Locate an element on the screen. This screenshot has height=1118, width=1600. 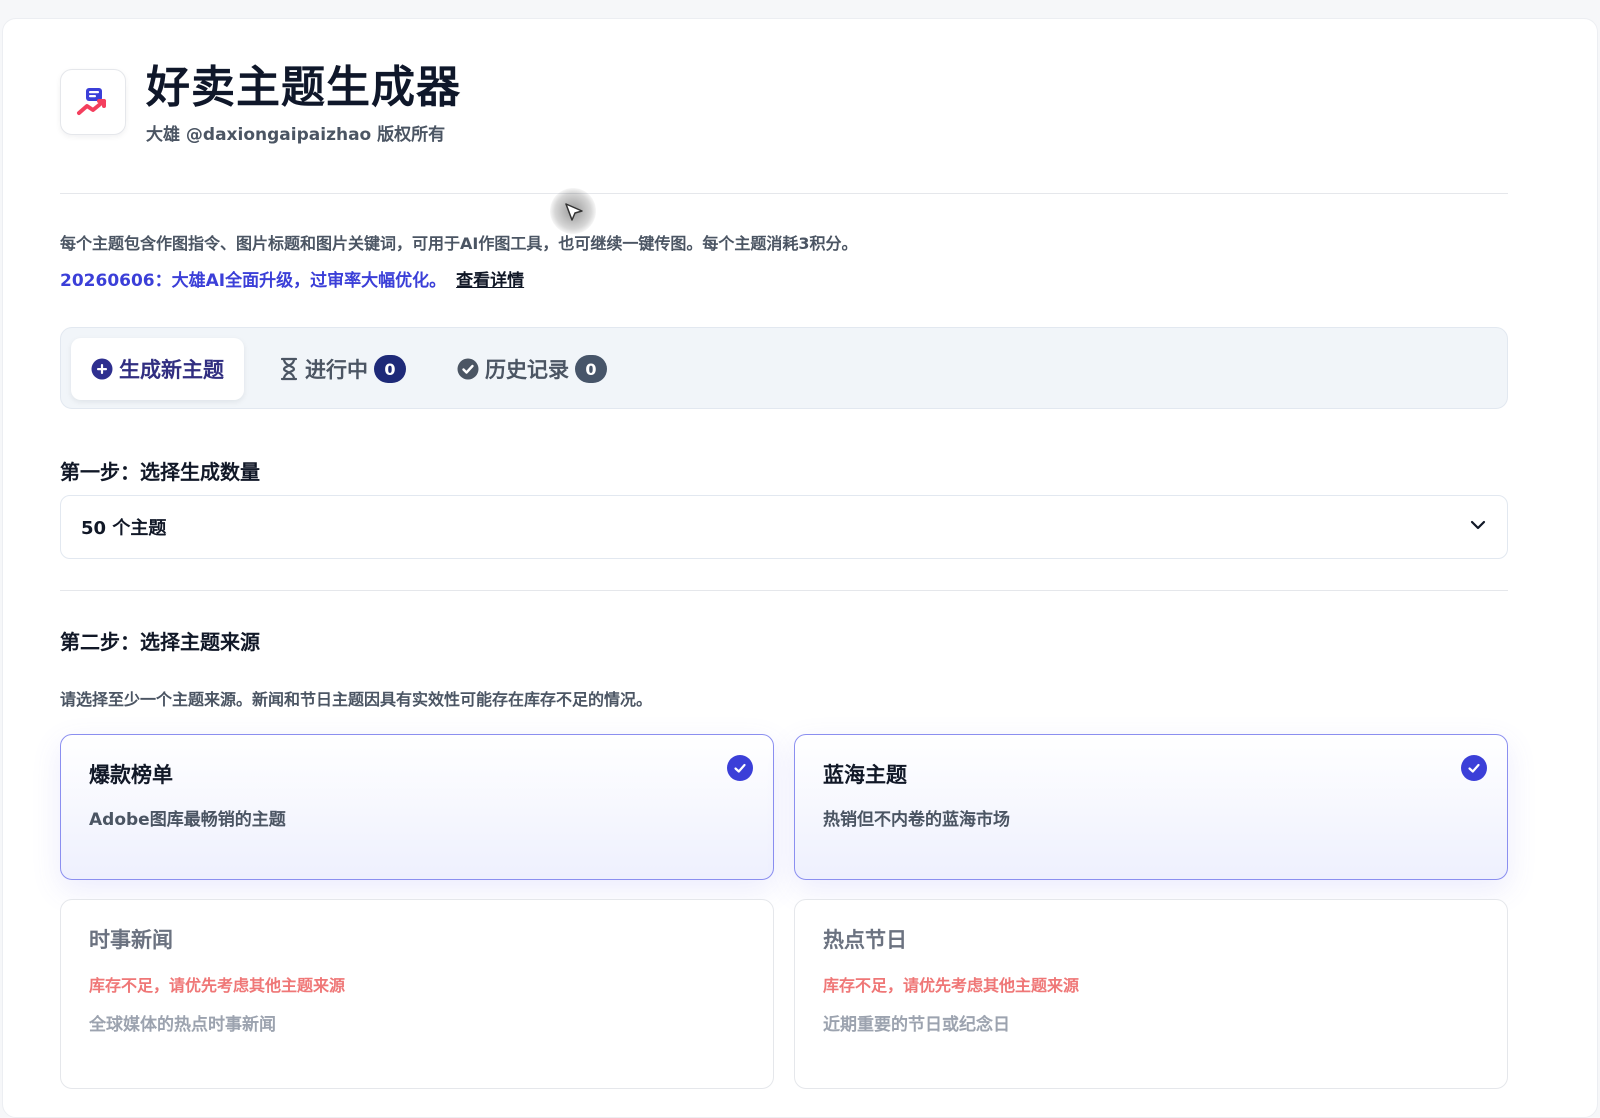
step-divider is located at coordinates (784, 590).